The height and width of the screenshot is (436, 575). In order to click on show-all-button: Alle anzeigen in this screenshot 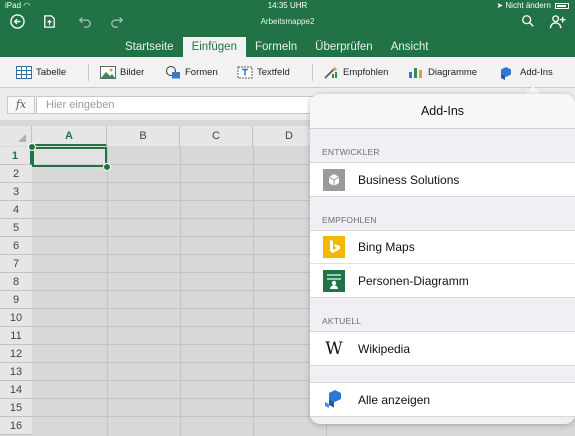, I will do `click(442, 399)`.